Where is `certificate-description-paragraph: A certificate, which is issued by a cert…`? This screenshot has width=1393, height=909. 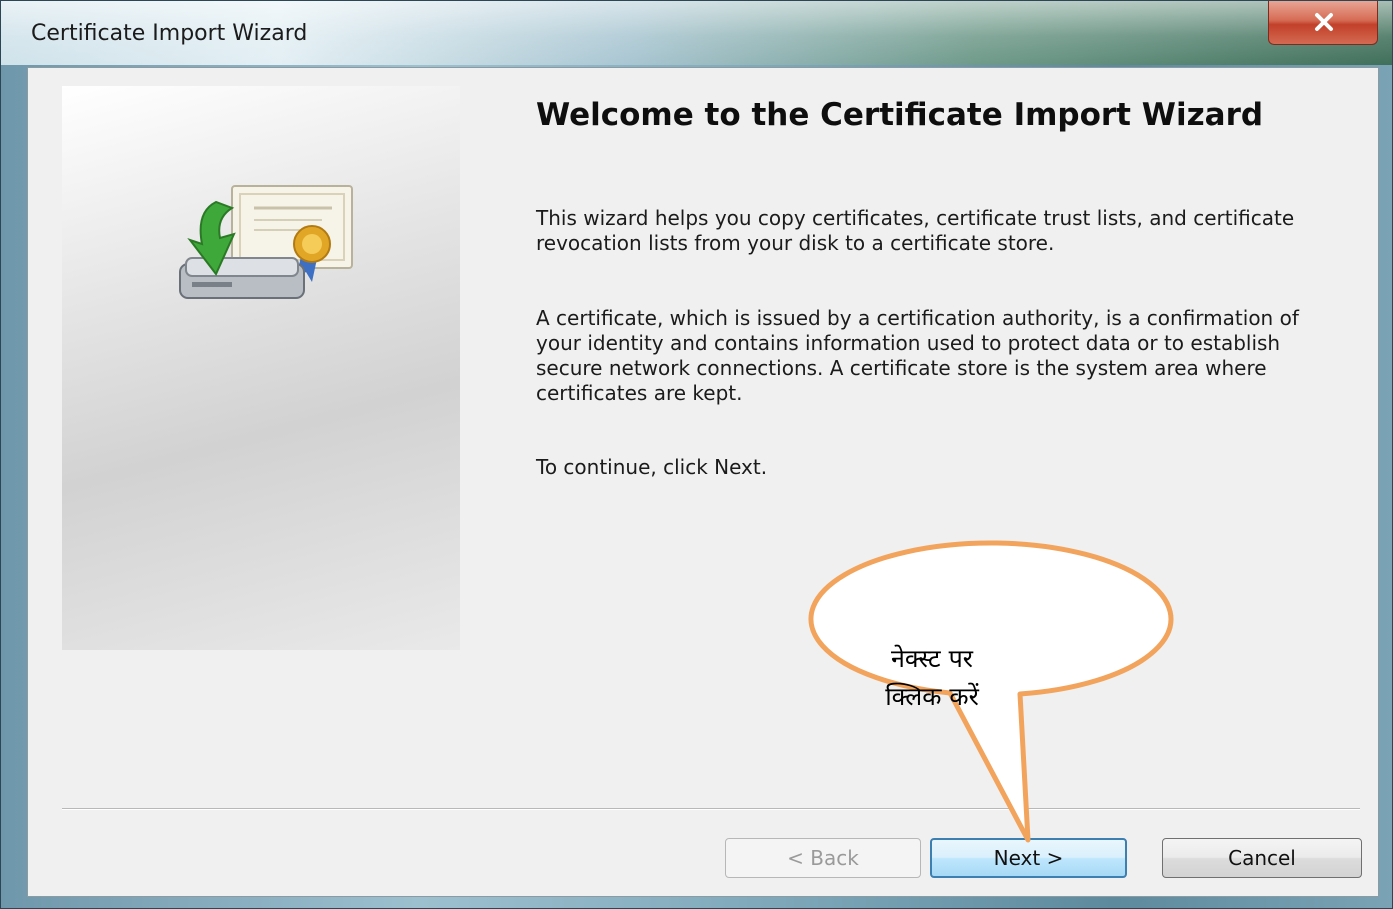 certificate-description-paragraph: A certificate, which is issued by a cert… is located at coordinates (917, 355).